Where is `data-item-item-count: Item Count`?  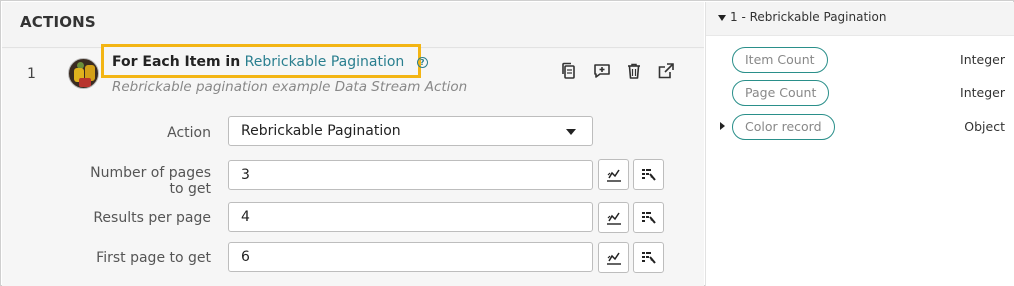
data-item-item-count: Item Count is located at coordinates (780, 60).